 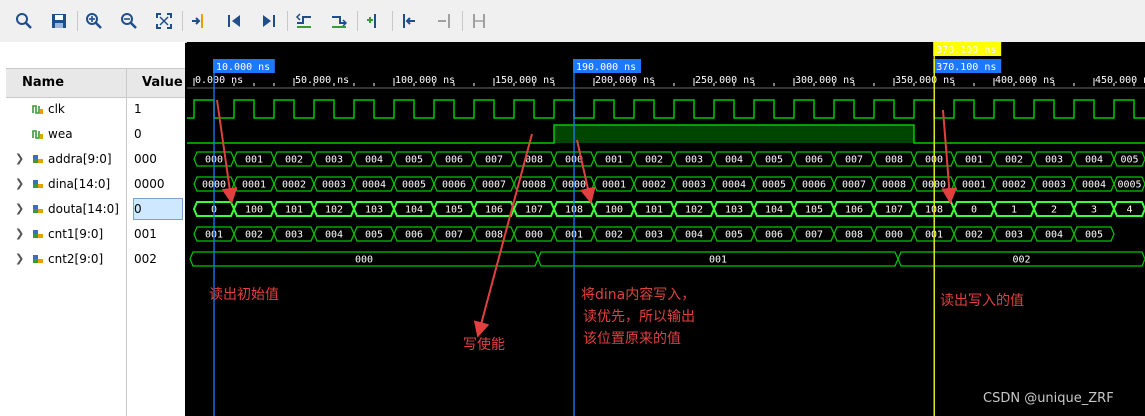 I want to click on value-column-header: Value, so click(x=162, y=82).